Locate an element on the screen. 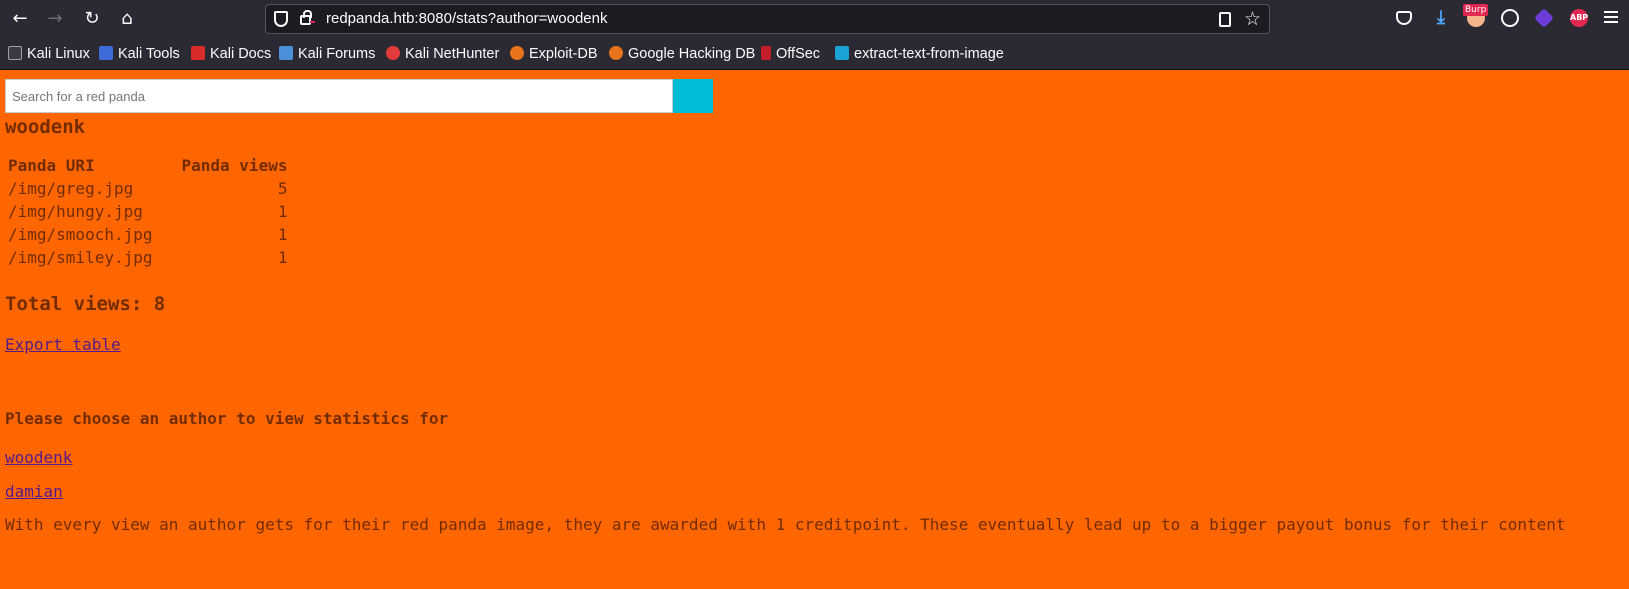  forward-arrow-icon: → is located at coordinates (55, 19).